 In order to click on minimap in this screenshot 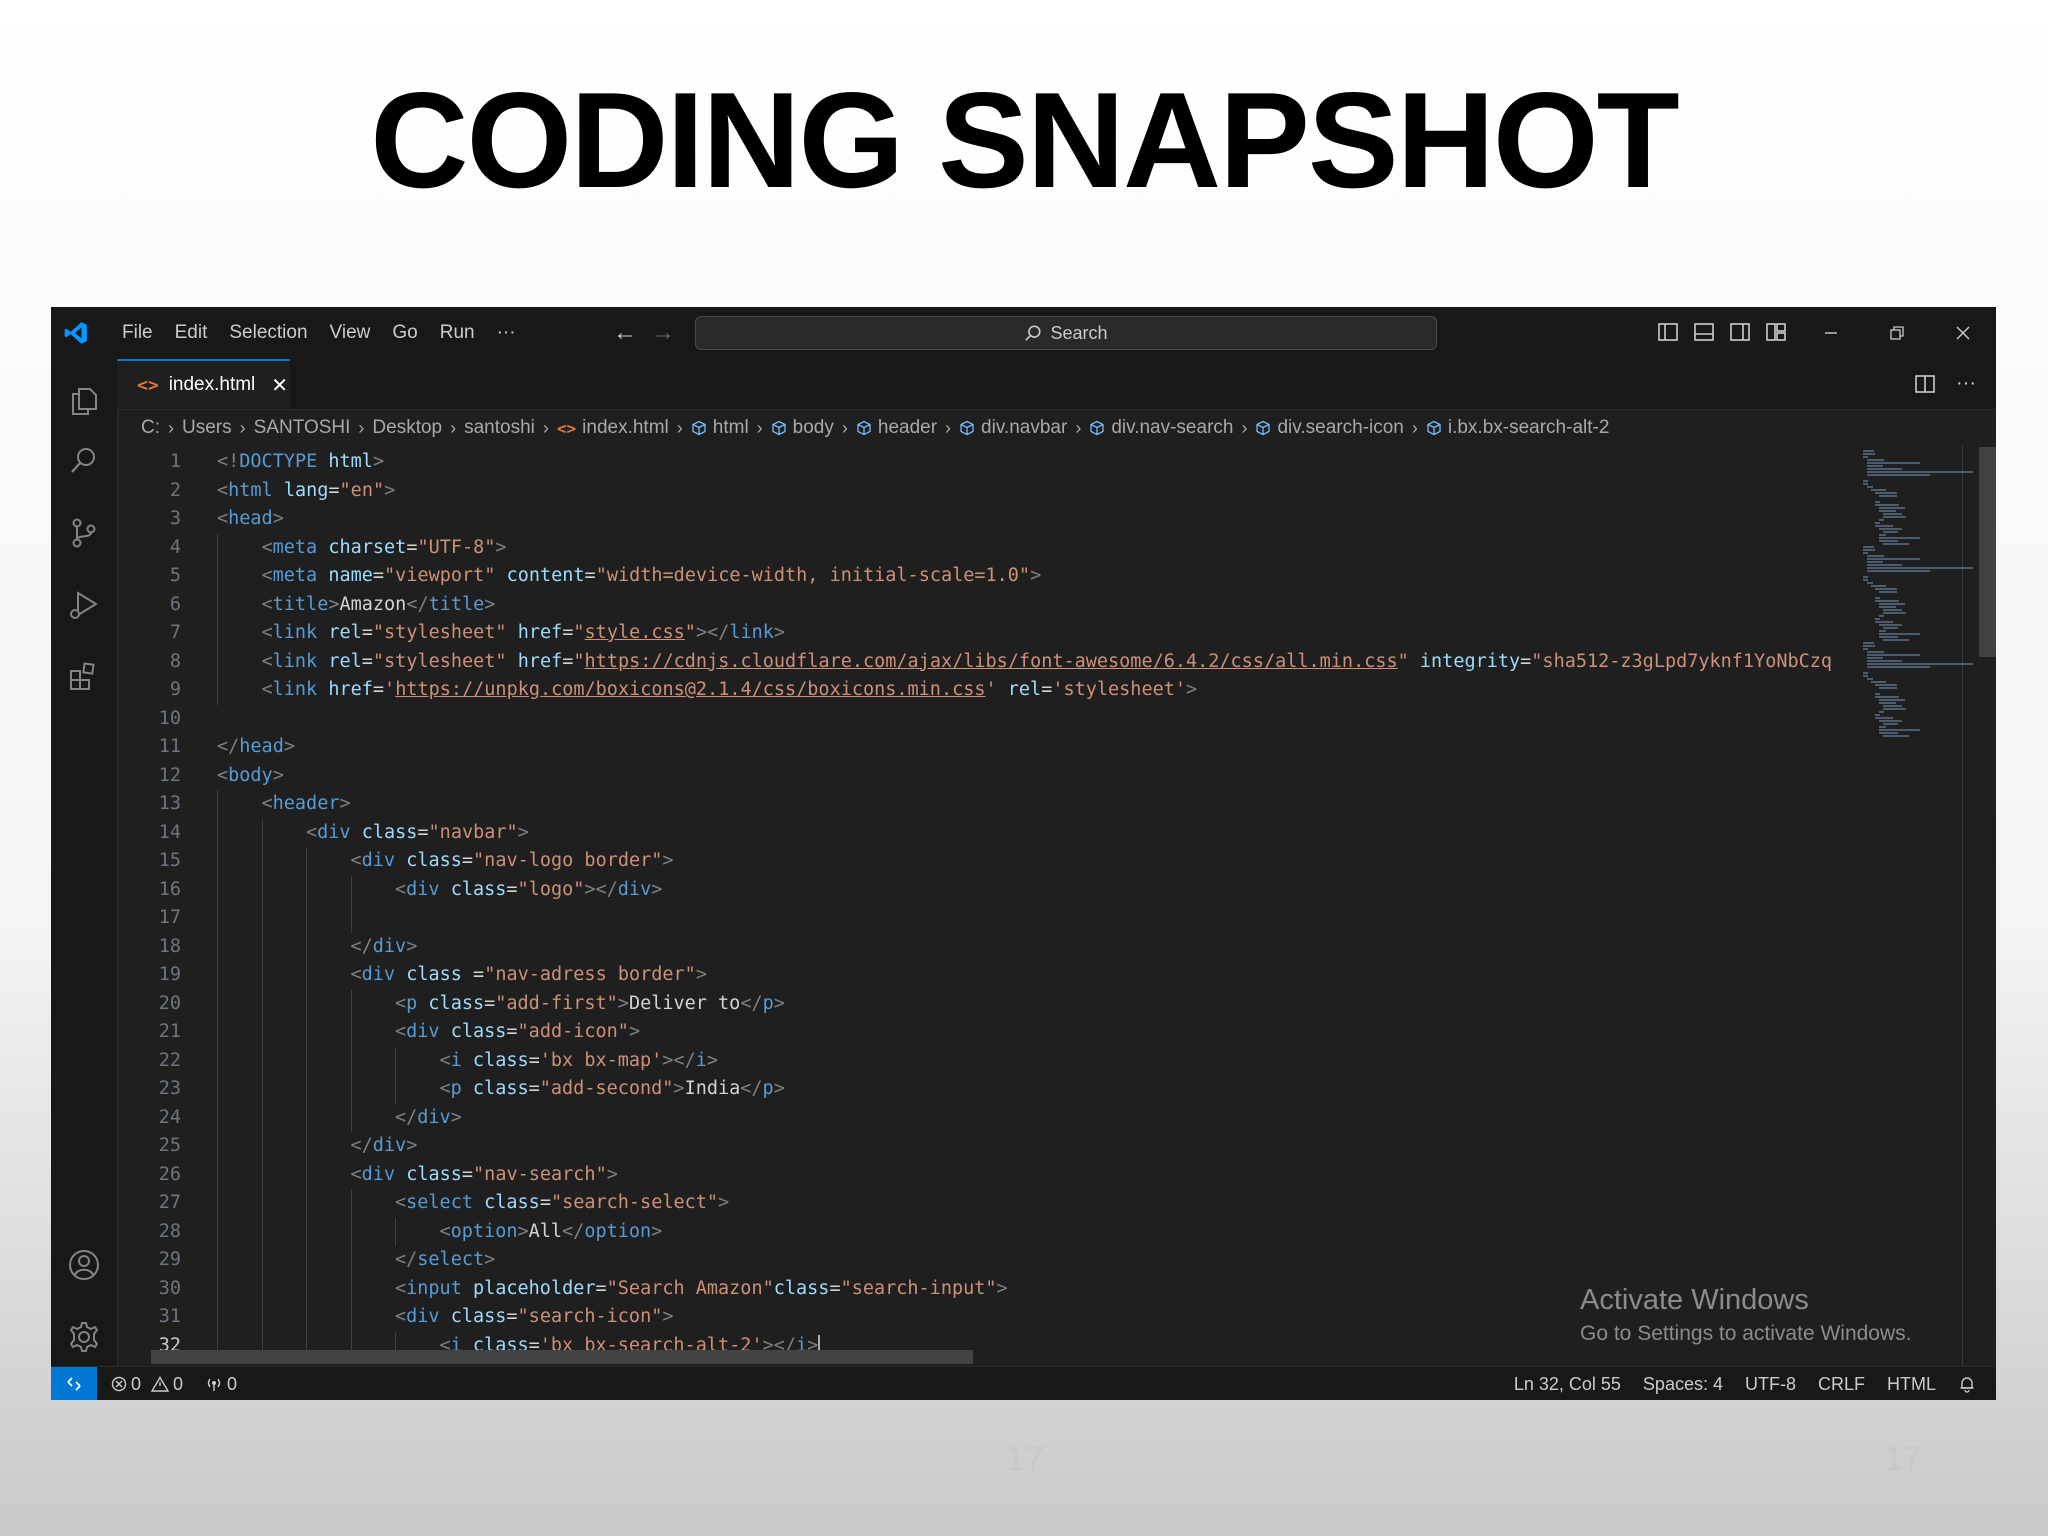, I will do `click(1923, 906)`.